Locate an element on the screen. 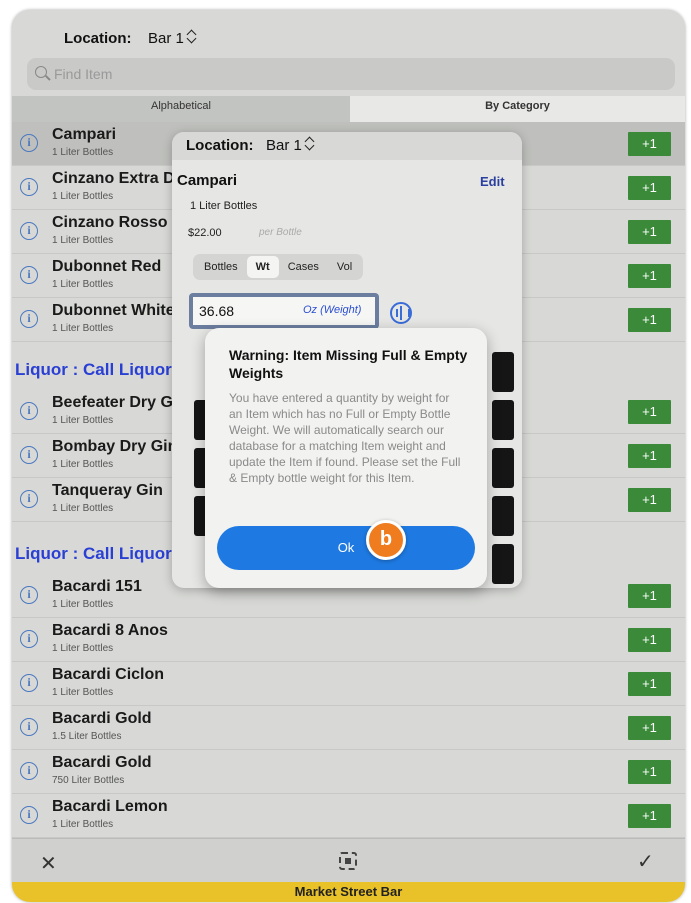 This screenshot has width=691, height=903. quantity-value: 36.68 is located at coordinates (217, 311).